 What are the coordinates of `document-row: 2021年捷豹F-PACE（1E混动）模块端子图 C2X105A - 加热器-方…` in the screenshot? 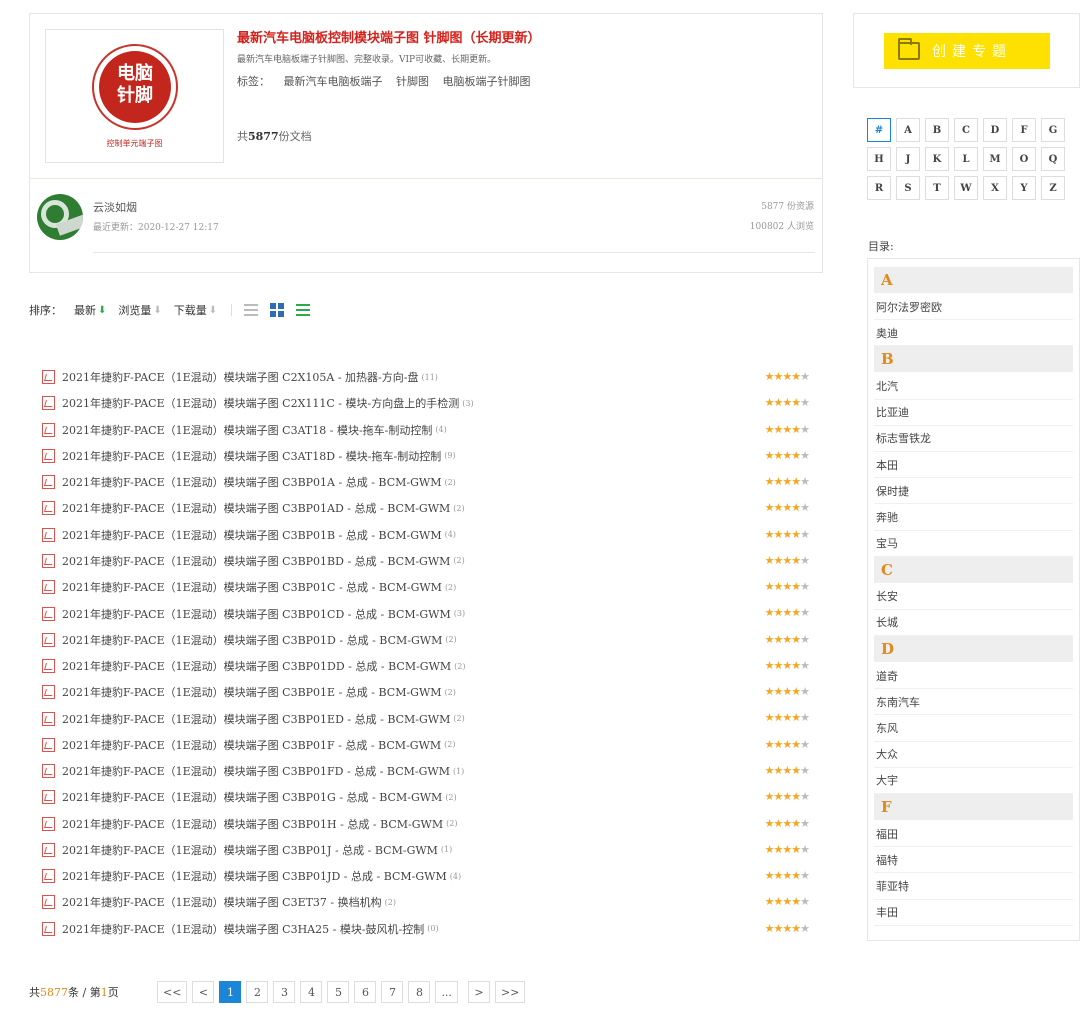 It's located at (427, 377).